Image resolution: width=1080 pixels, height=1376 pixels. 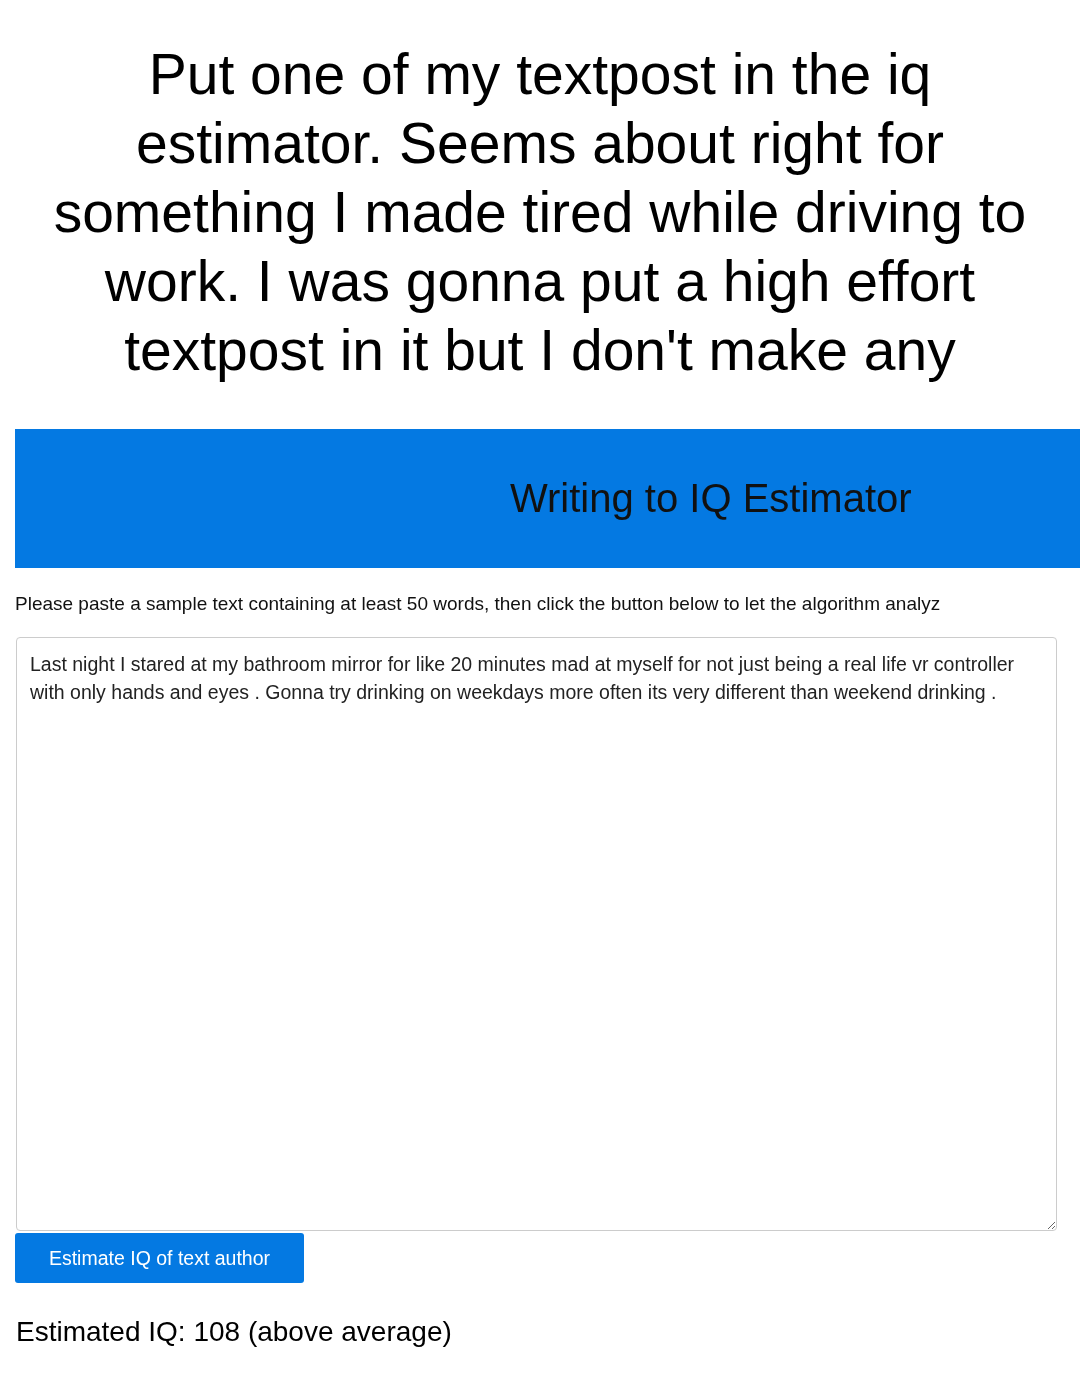 What do you see at coordinates (159, 1258) in the screenshot?
I see `estimate-button: Estimate IQ of text author` at bounding box center [159, 1258].